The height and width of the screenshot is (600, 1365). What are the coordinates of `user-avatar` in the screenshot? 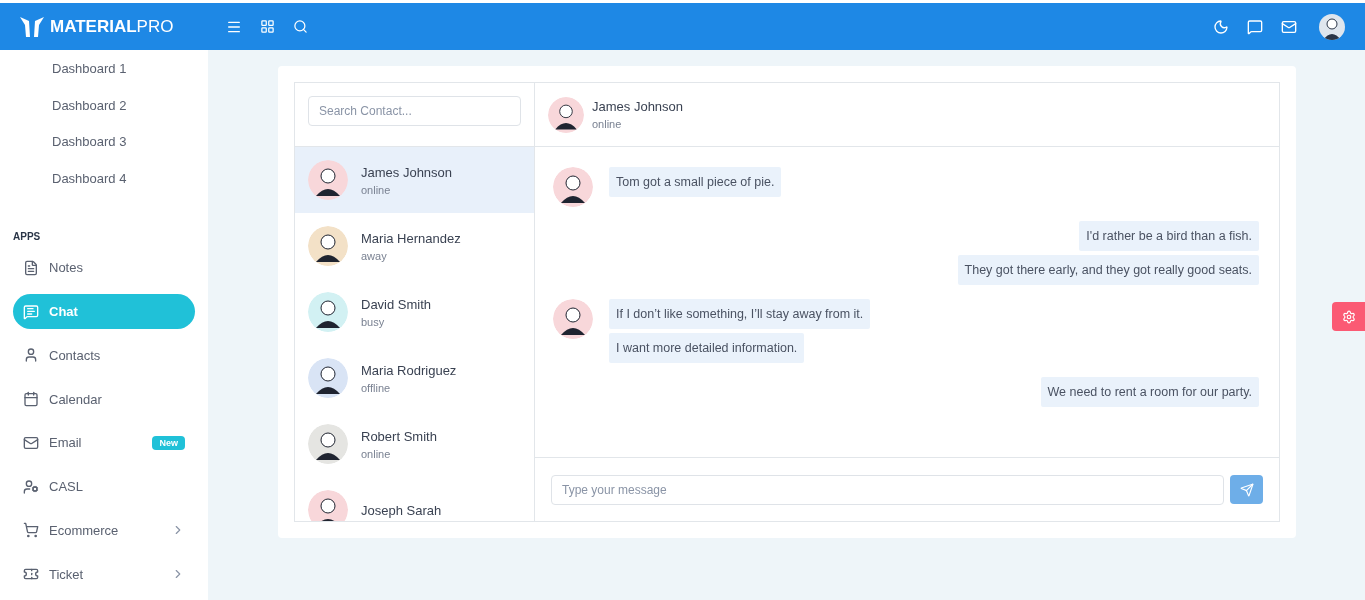 It's located at (1332, 26).